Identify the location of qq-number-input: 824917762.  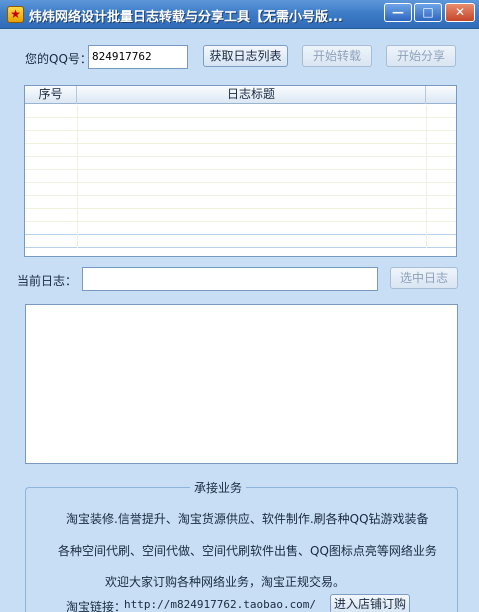
(138, 57).